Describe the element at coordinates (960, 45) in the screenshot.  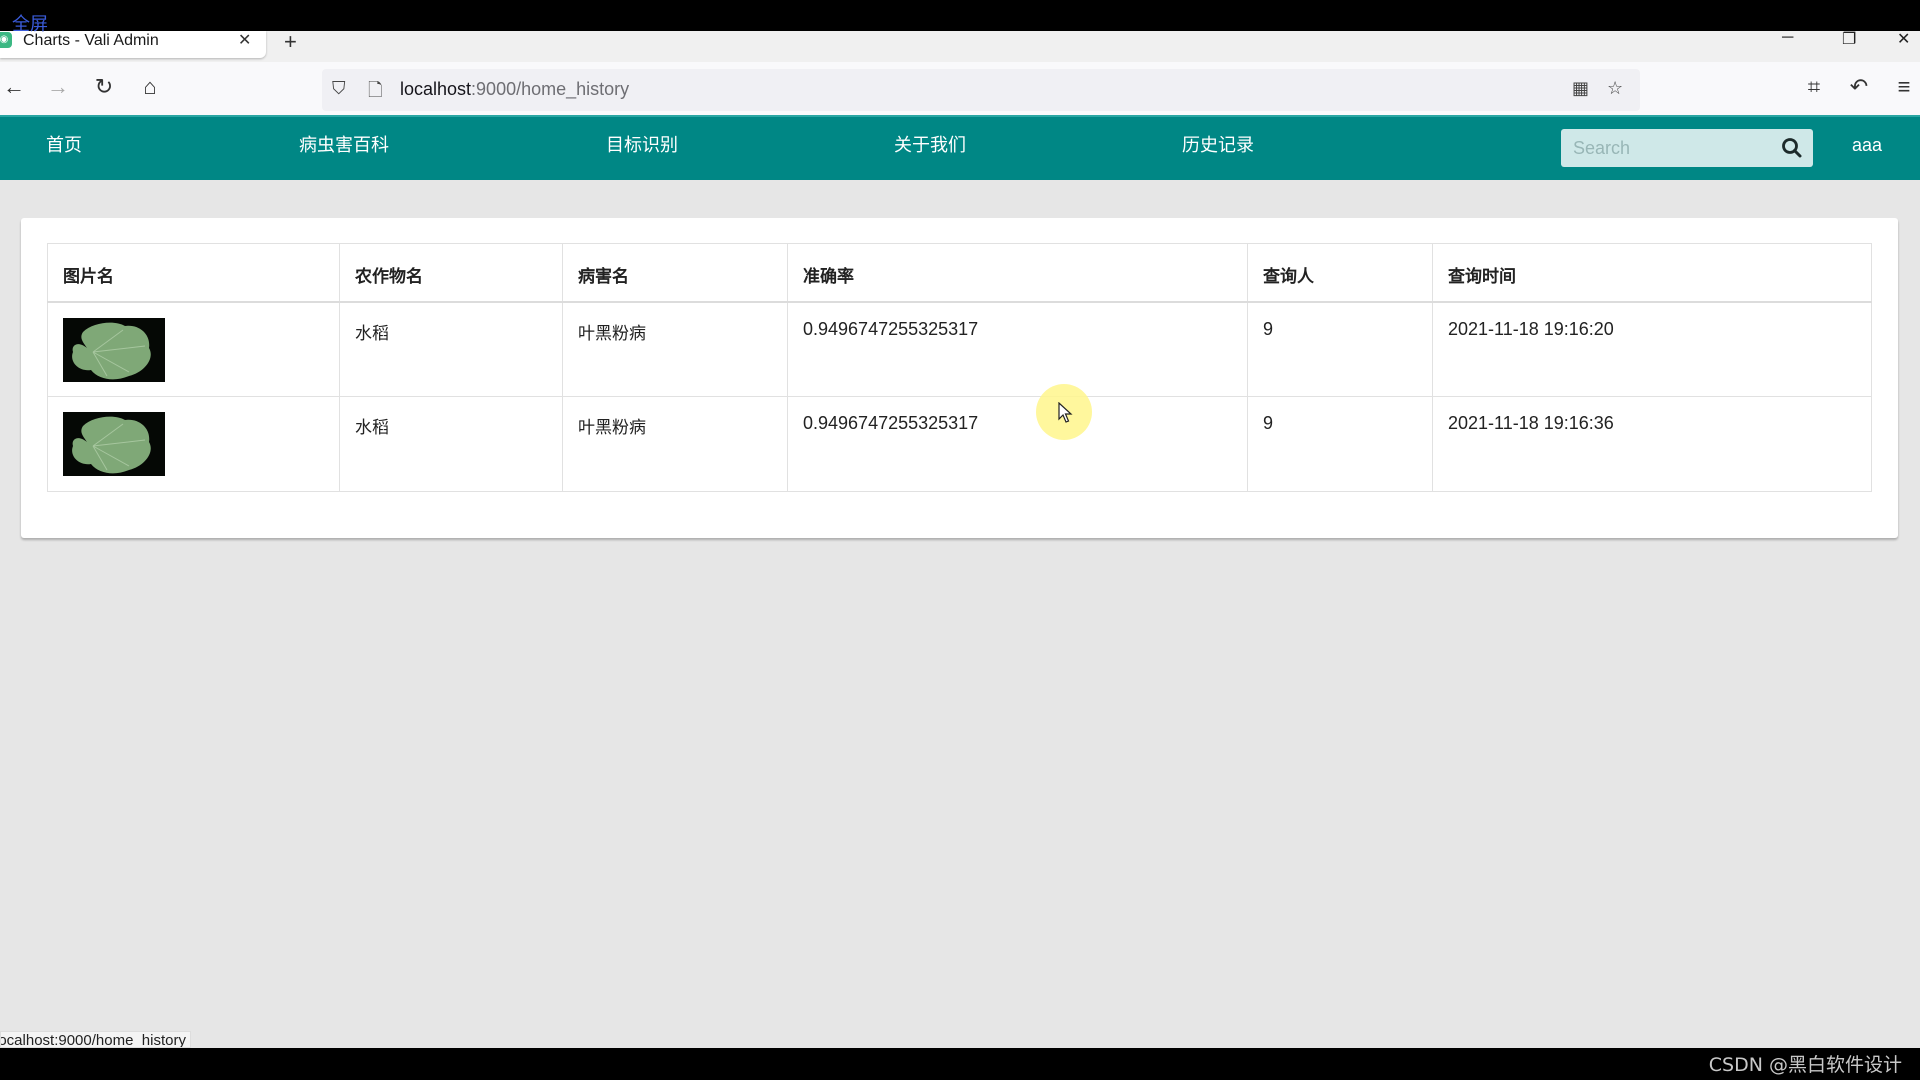
I see `browser-tab-bar: ◉ Charts - Vali Admin ✕ + ─ ❐ ✕` at that location.